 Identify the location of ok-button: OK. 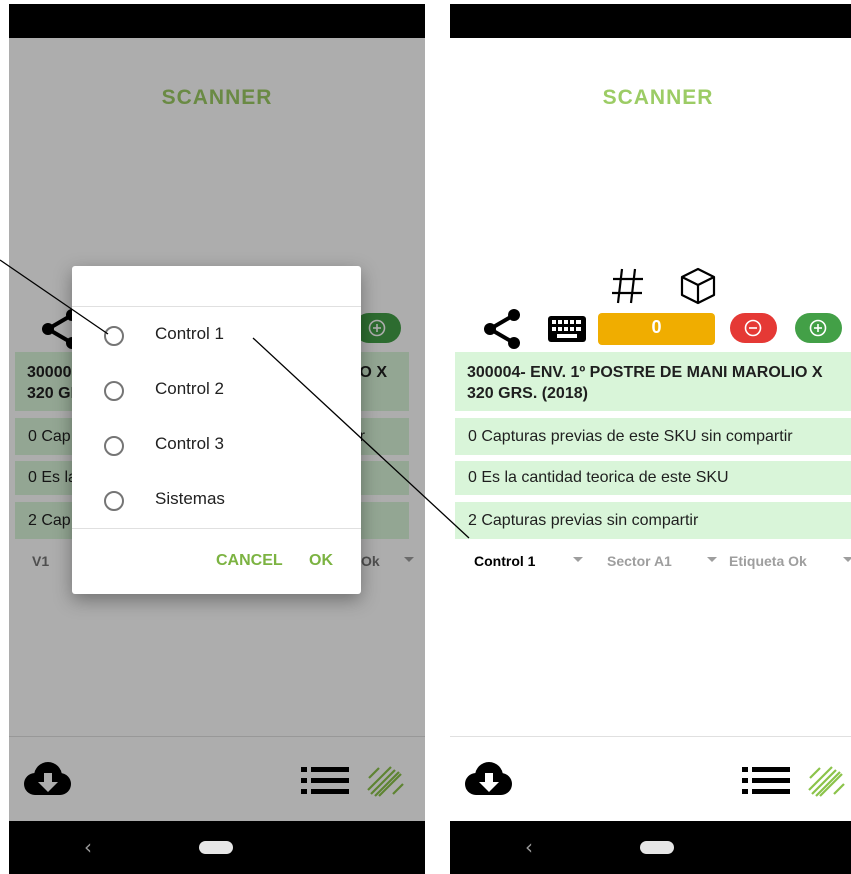
(321, 561).